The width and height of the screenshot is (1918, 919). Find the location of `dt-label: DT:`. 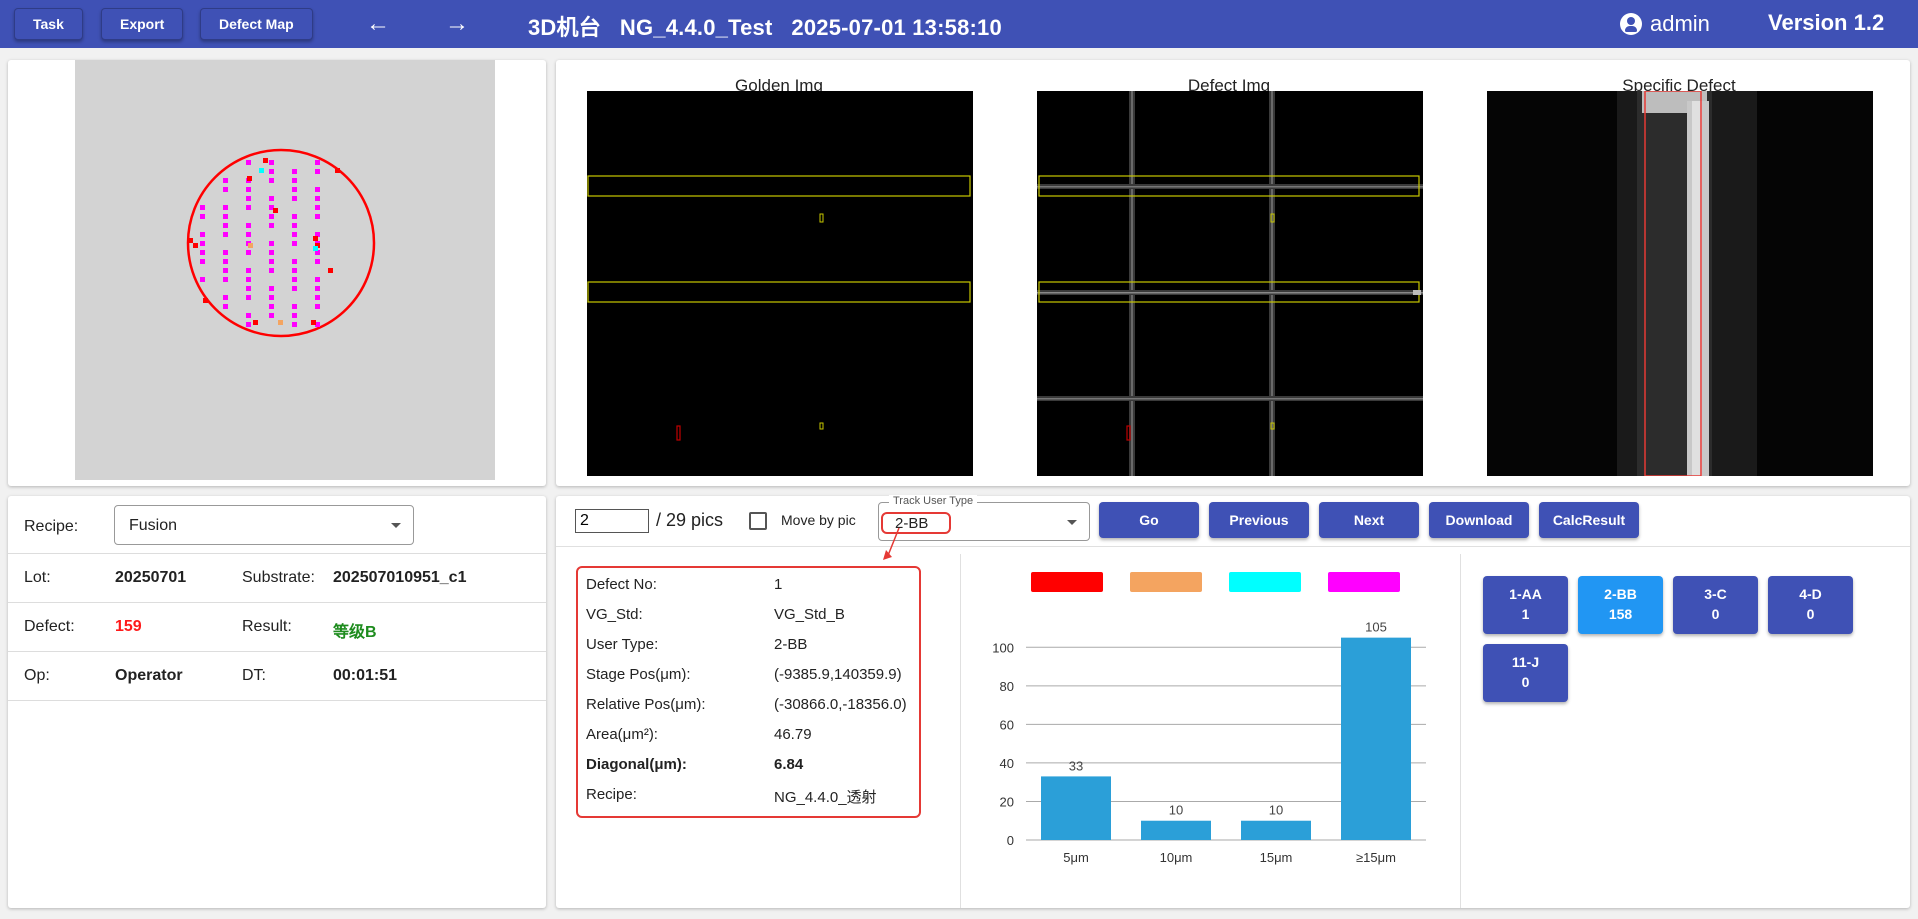

dt-label: DT: is located at coordinates (254, 675).